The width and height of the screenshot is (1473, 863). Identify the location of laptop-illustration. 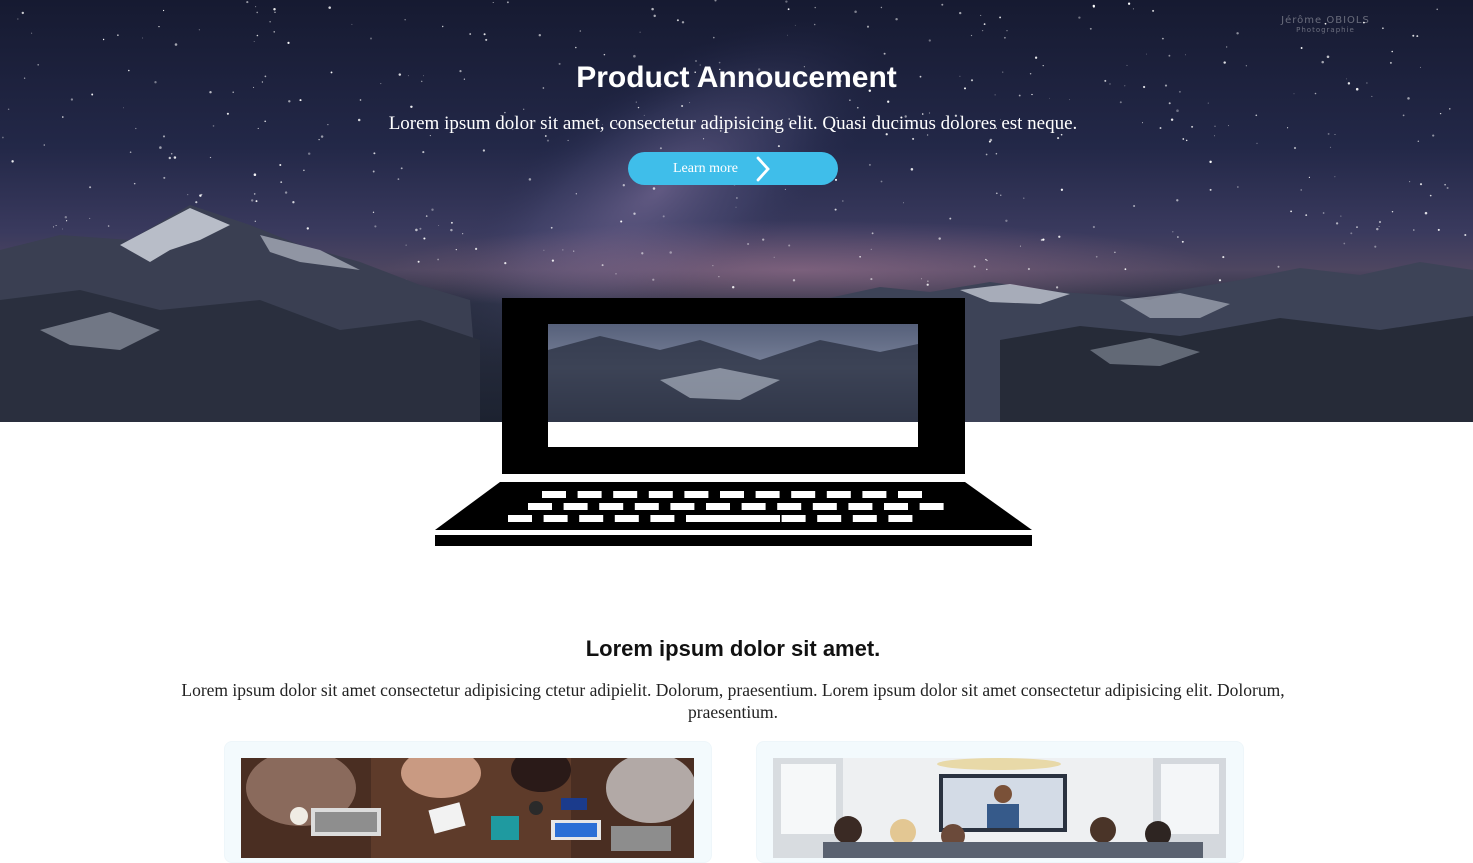
(733, 422).